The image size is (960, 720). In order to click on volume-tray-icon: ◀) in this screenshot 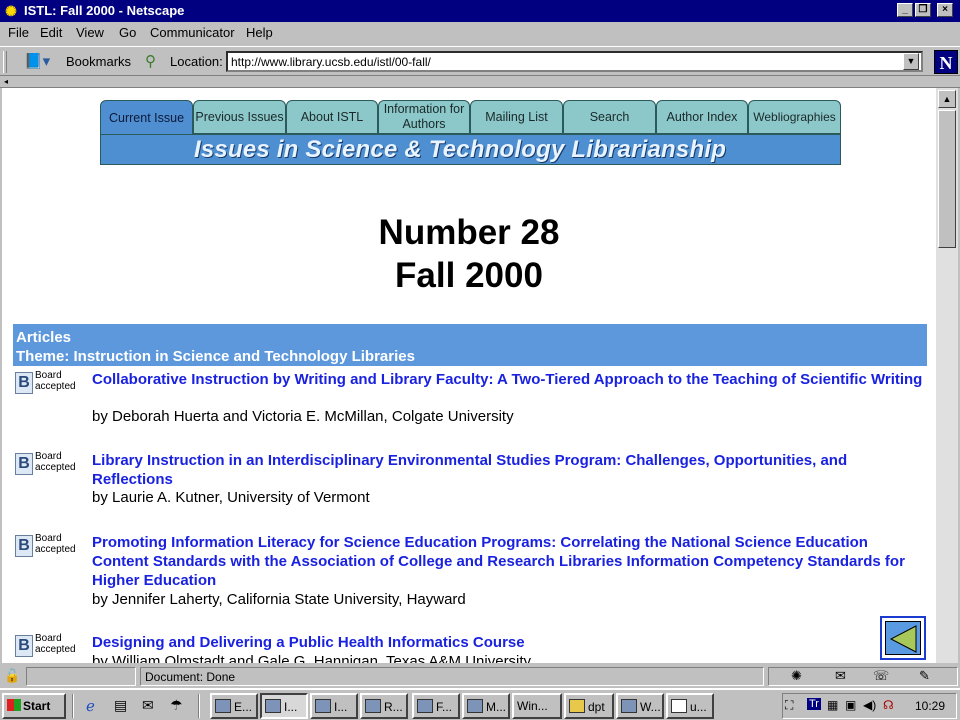, I will do `click(869, 705)`.